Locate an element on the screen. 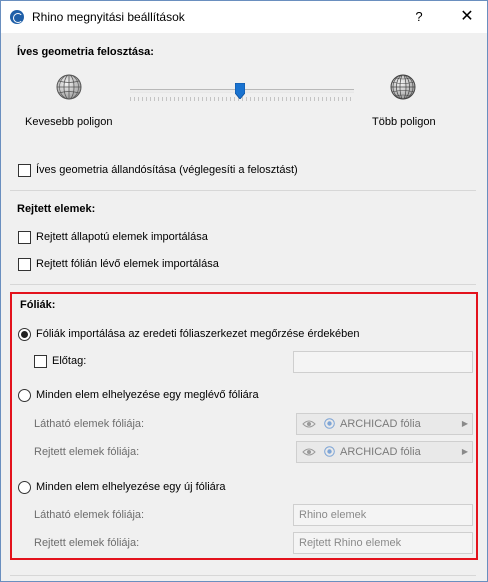  new-layer-label: Minden elem elhelyezése egy új fóliára is located at coordinates (131, 487).